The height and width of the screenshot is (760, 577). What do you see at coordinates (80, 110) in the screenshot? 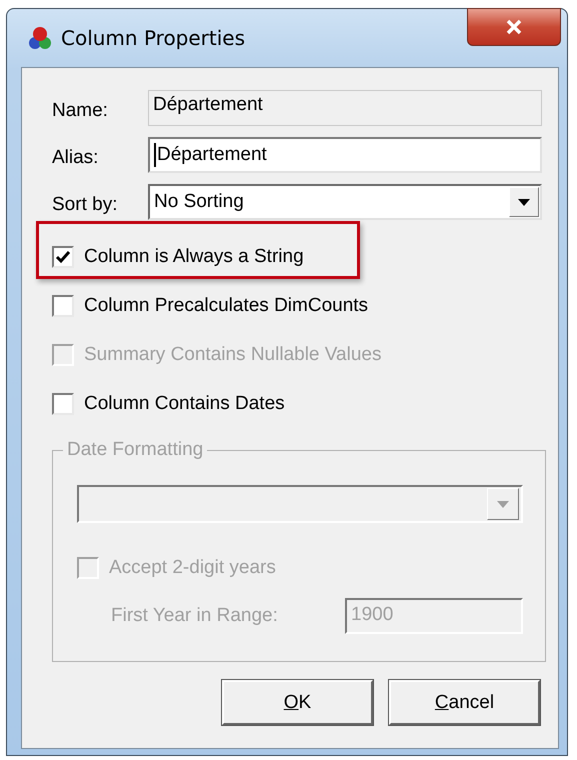
I see `field-label: Name:` at bounding box center [80, 110].